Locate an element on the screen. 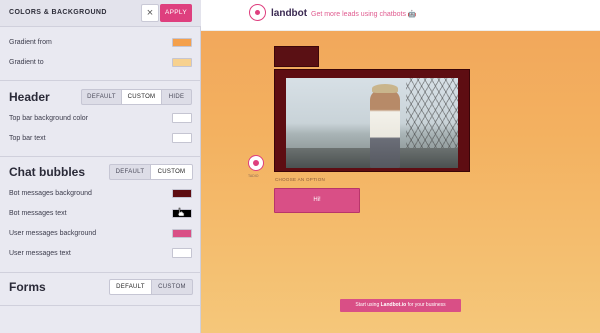 Image resolution: width=600 pixels, height=333 pixels. chat-bubbles-custom-option: CUSTOM is located at coordinates (171, 172).